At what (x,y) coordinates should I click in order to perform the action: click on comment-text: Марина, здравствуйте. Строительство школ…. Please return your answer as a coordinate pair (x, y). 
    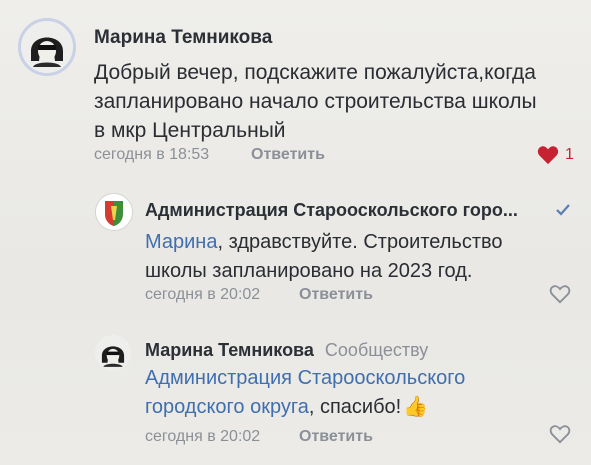
    Looking at the image, I should click on (324, 257).